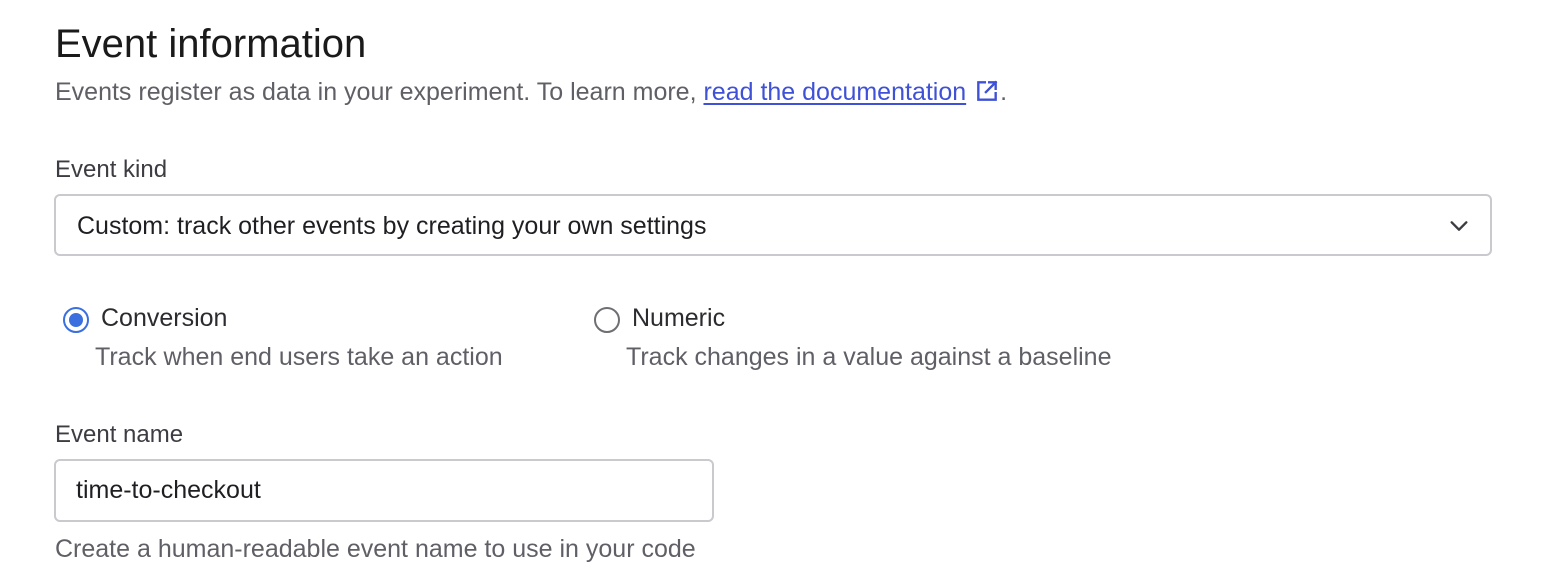 The width and height of the screenshot is (1558, 584). What do you see at coordinates (299, 357) in the screenshot?
I see `conversion-hint: Track when end users take an action` at bounding box center [299, 357].